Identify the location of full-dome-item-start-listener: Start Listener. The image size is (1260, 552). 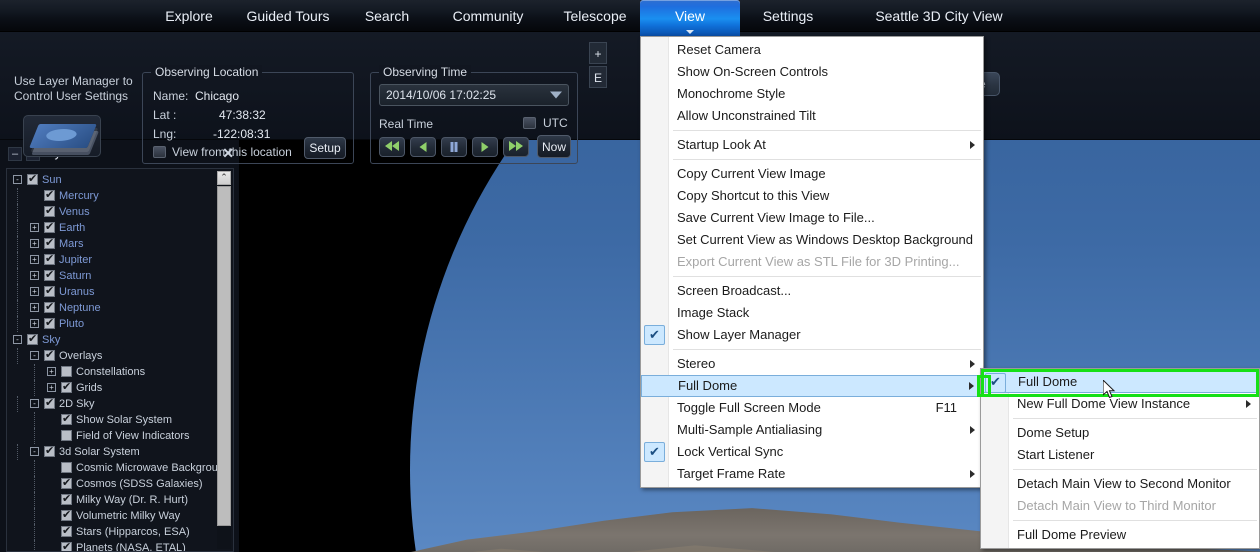
(1120, 455).